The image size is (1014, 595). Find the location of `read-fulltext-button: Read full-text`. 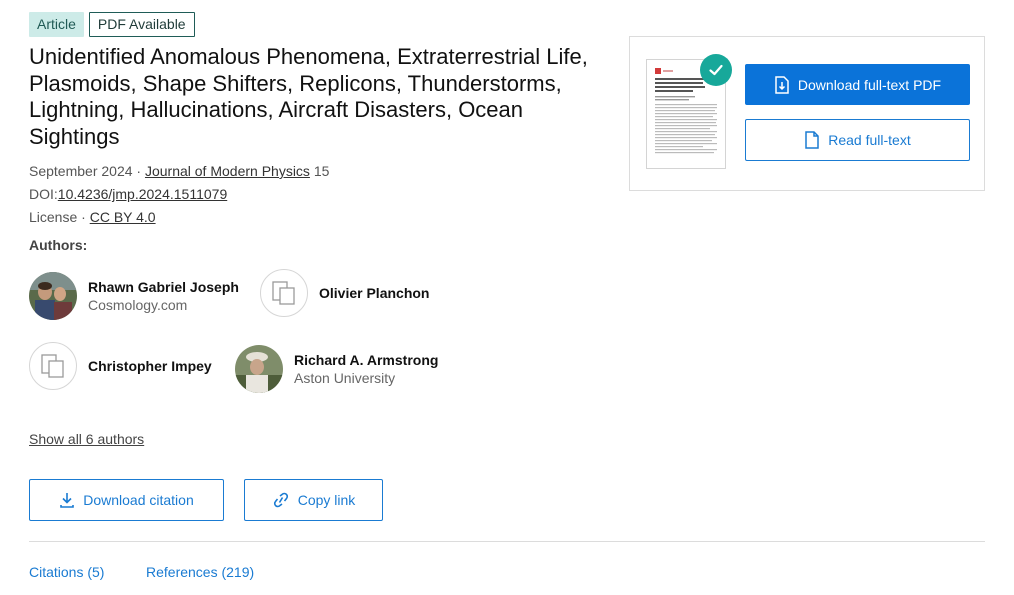

read-fulltext-button: Read full-text is located at coordinates (857, 140).